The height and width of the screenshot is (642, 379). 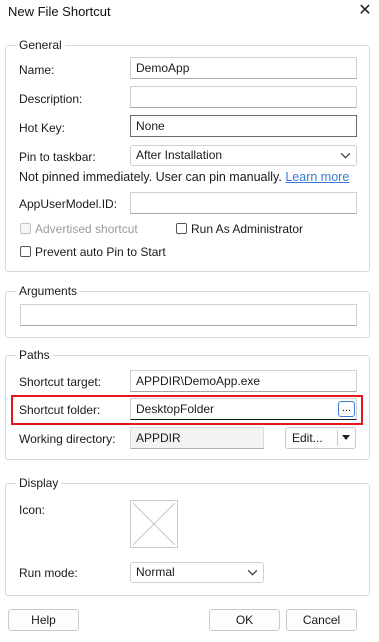 What do you see at coordinates (40, 45) in the screenshot?
I see `general-group-title: General` at bounding box center [40, 45].